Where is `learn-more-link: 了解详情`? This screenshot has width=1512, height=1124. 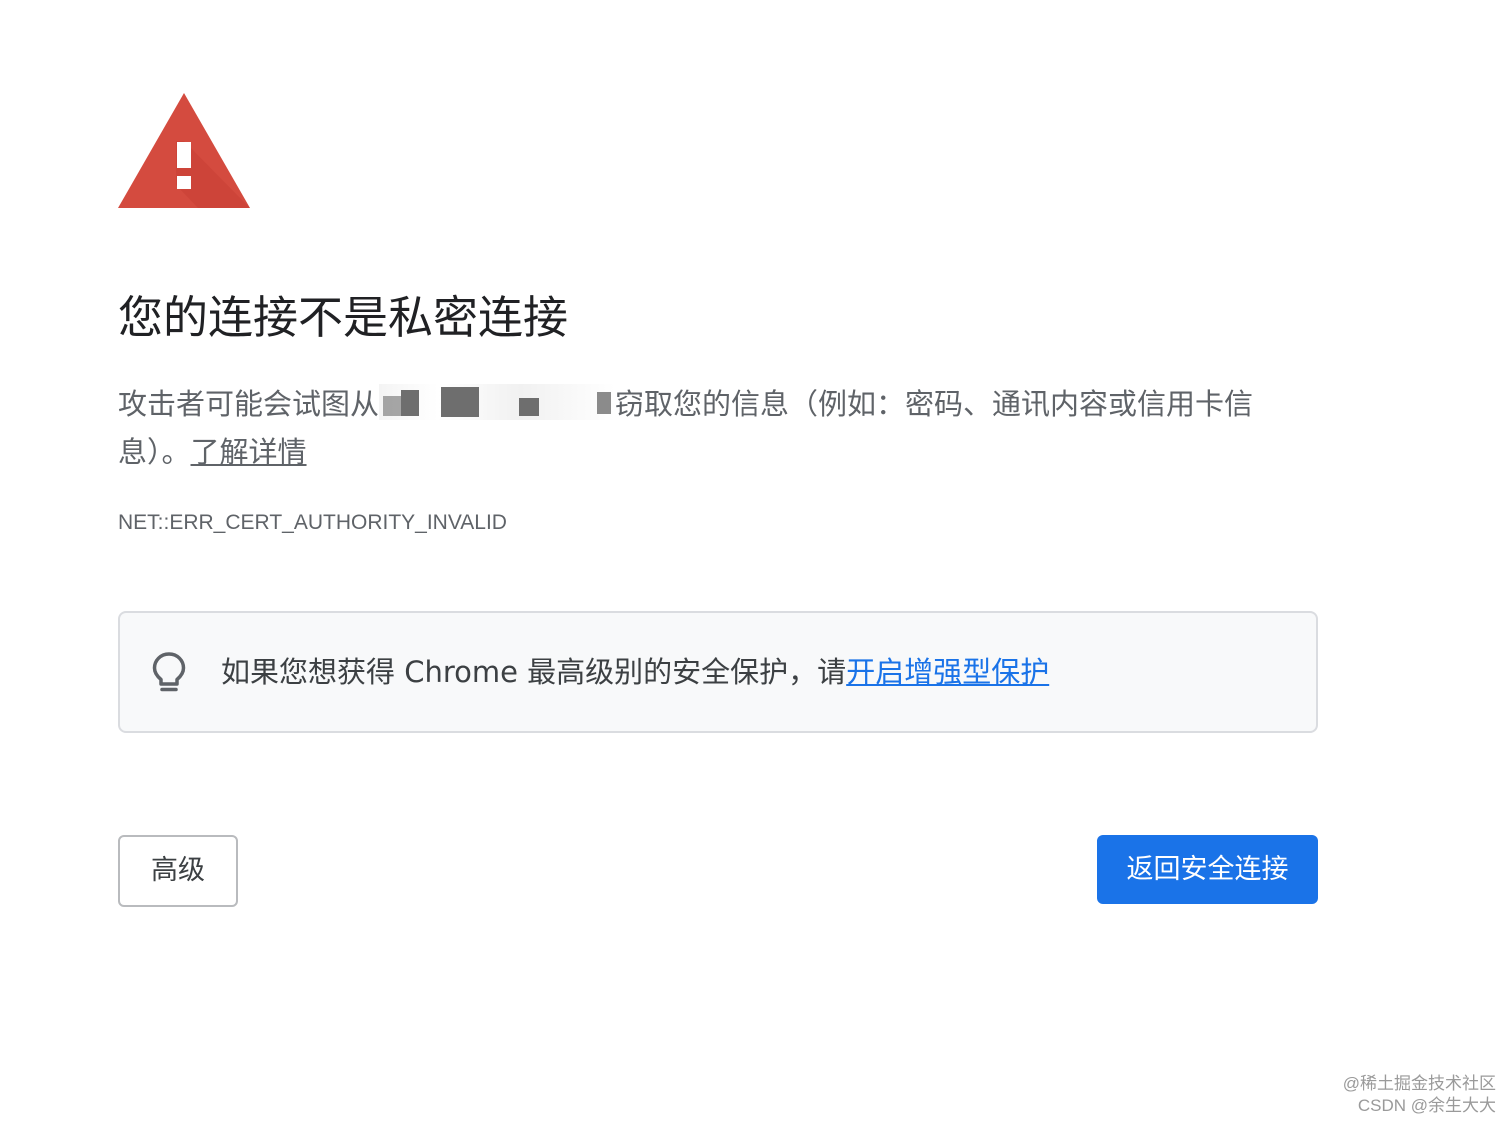
learn-more-link: 了解详情 is located at coordinates (249, 452).